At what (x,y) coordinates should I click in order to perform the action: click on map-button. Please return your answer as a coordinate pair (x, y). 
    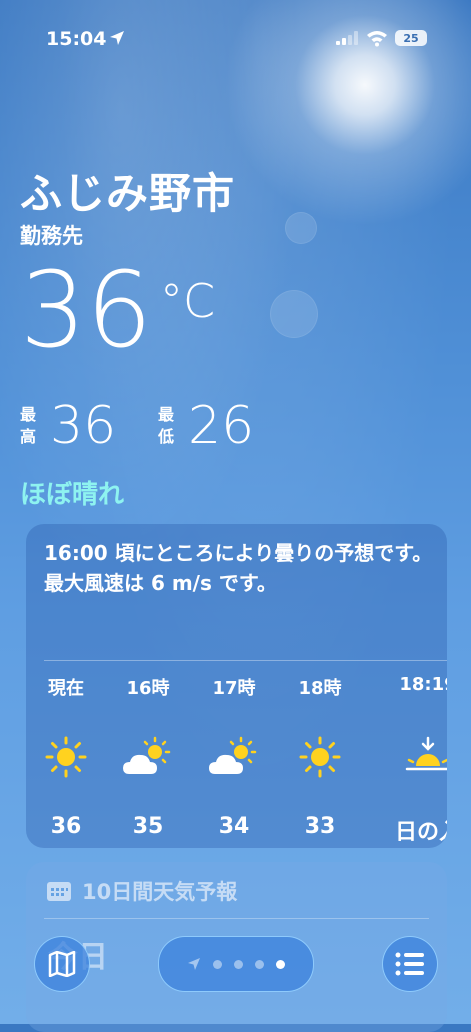
    Looking at the image, I should click on (62, 964).